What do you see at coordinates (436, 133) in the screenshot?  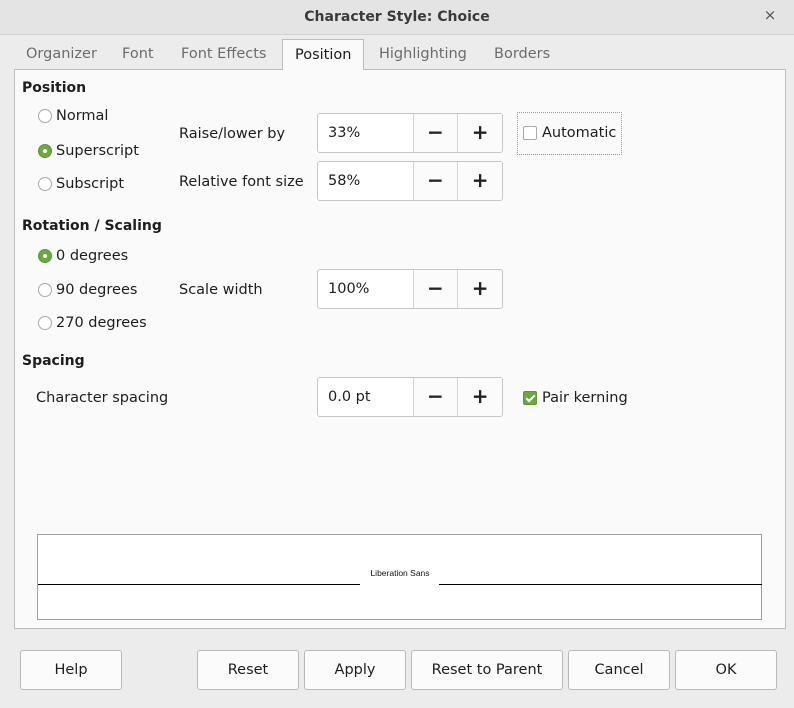 I see `raise-lower-decrement-button: −` at bounding box center [436, 133].